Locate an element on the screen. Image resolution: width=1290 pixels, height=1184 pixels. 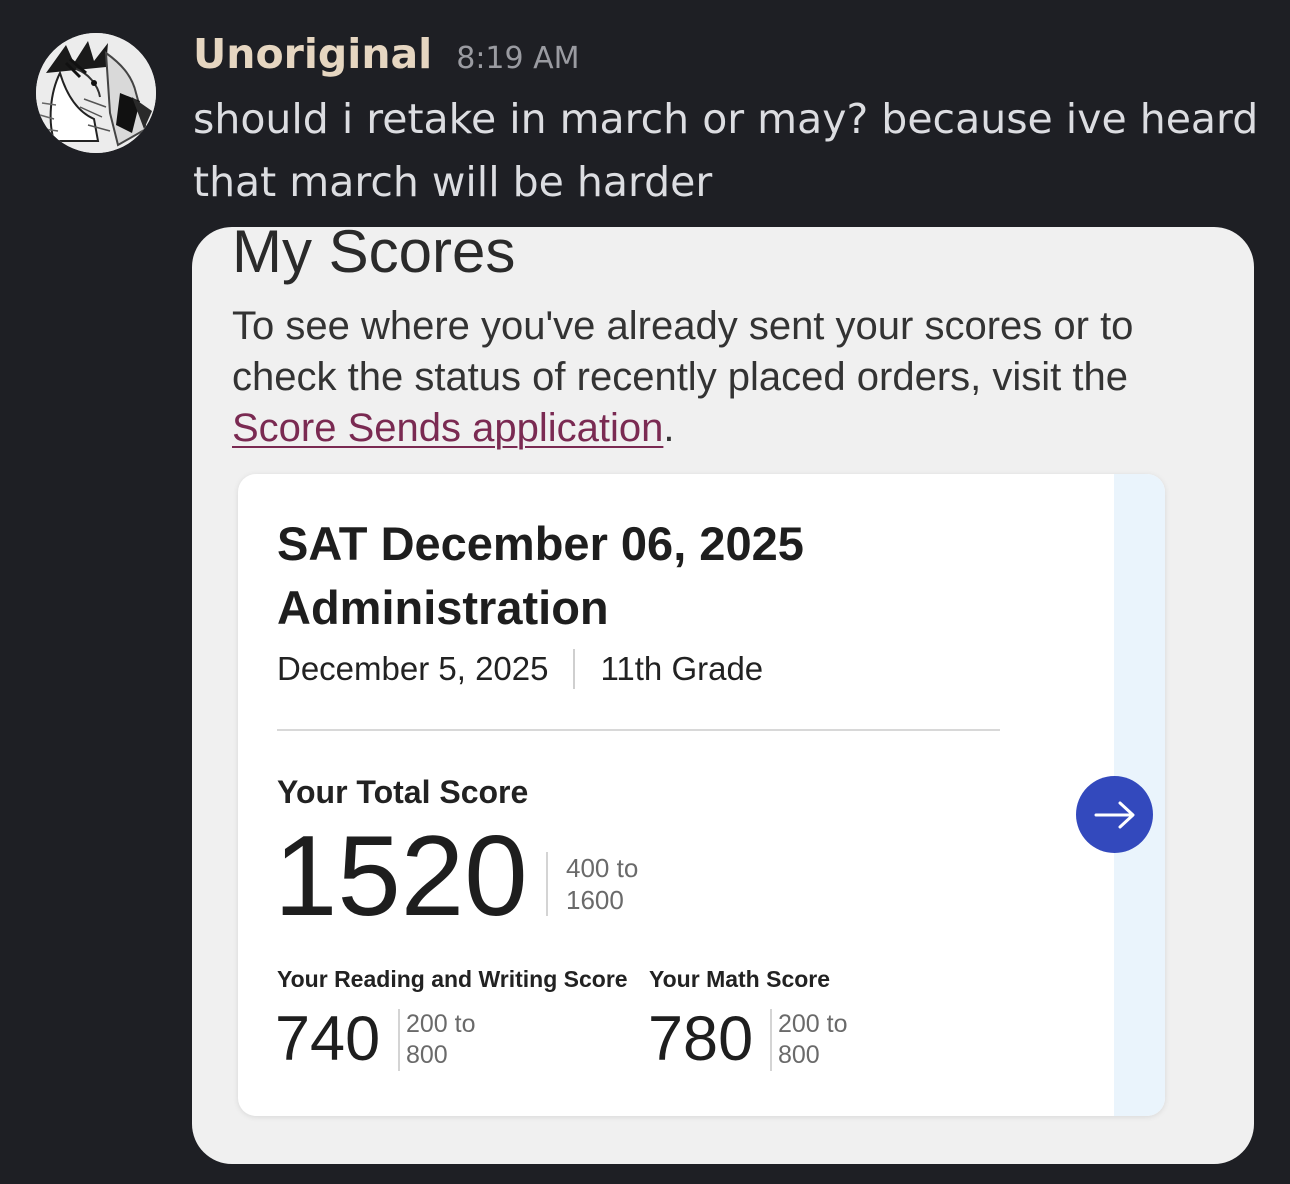
total-score-label: Your Total Score is located at coordinates (403, 792).